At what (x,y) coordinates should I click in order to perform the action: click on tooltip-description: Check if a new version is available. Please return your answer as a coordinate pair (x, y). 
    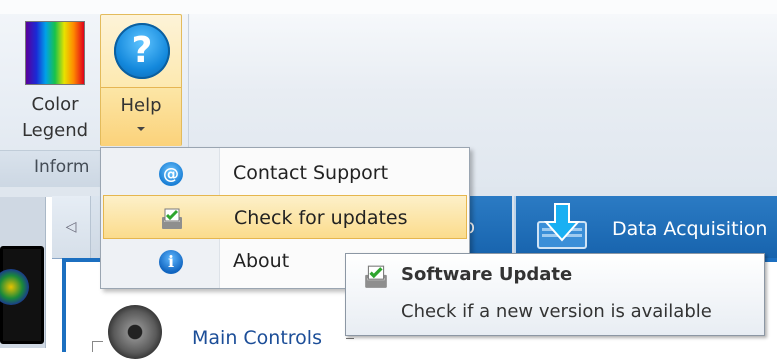
    Looking at the image, I should click on (556, 311).